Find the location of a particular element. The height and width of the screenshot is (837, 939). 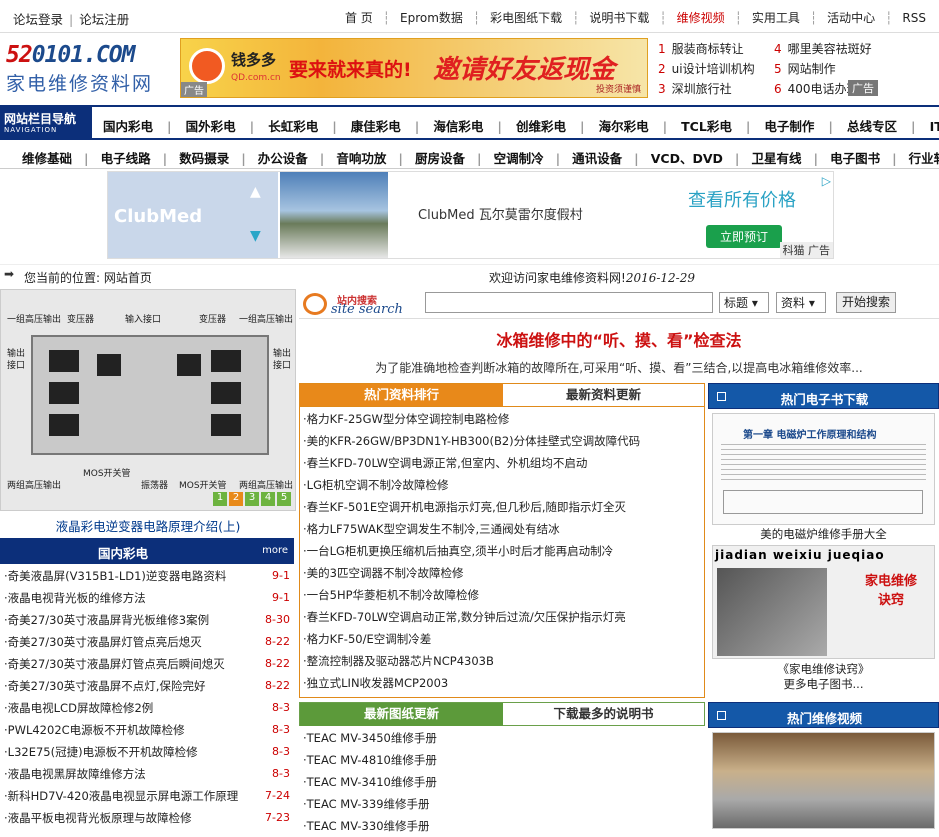

nav-item: IT 设备 is located at coordinates (931, 126).